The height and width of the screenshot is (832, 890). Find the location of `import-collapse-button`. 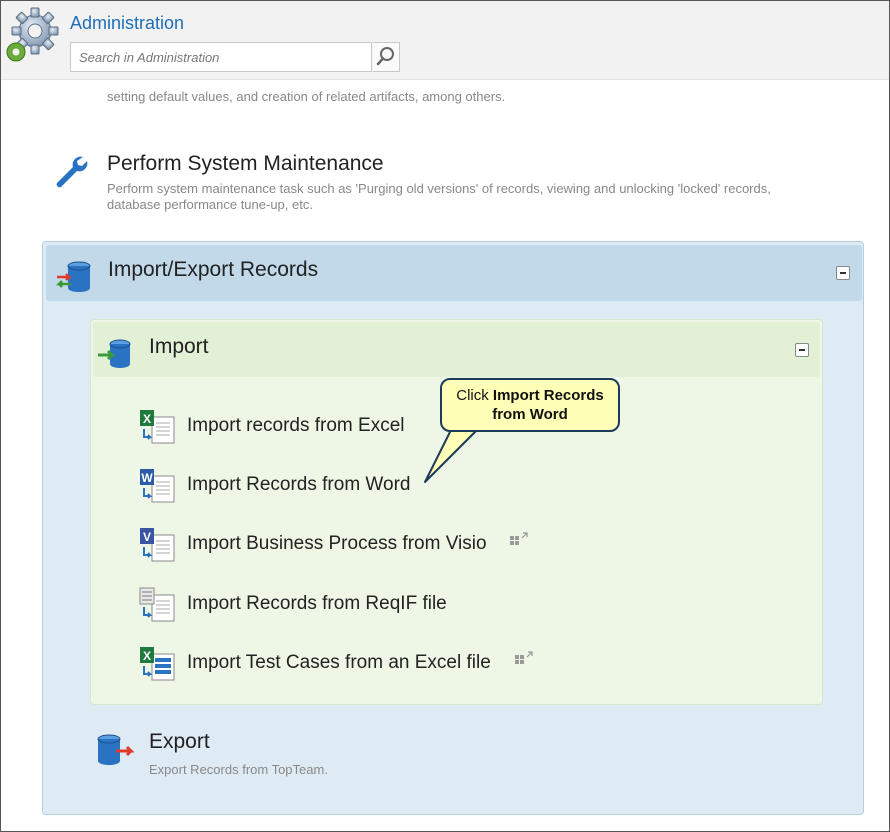

import-collapse-button is located at coordinates (802, 350).